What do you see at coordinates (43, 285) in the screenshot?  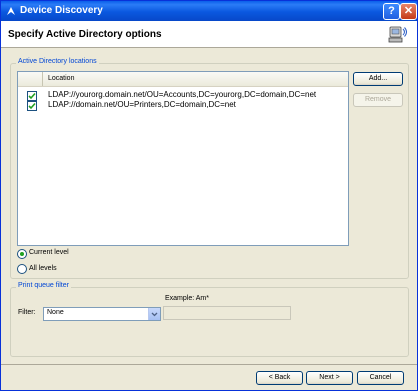 I see `print-queue-legend: Print queue filter` at bounding box center [43, 285].